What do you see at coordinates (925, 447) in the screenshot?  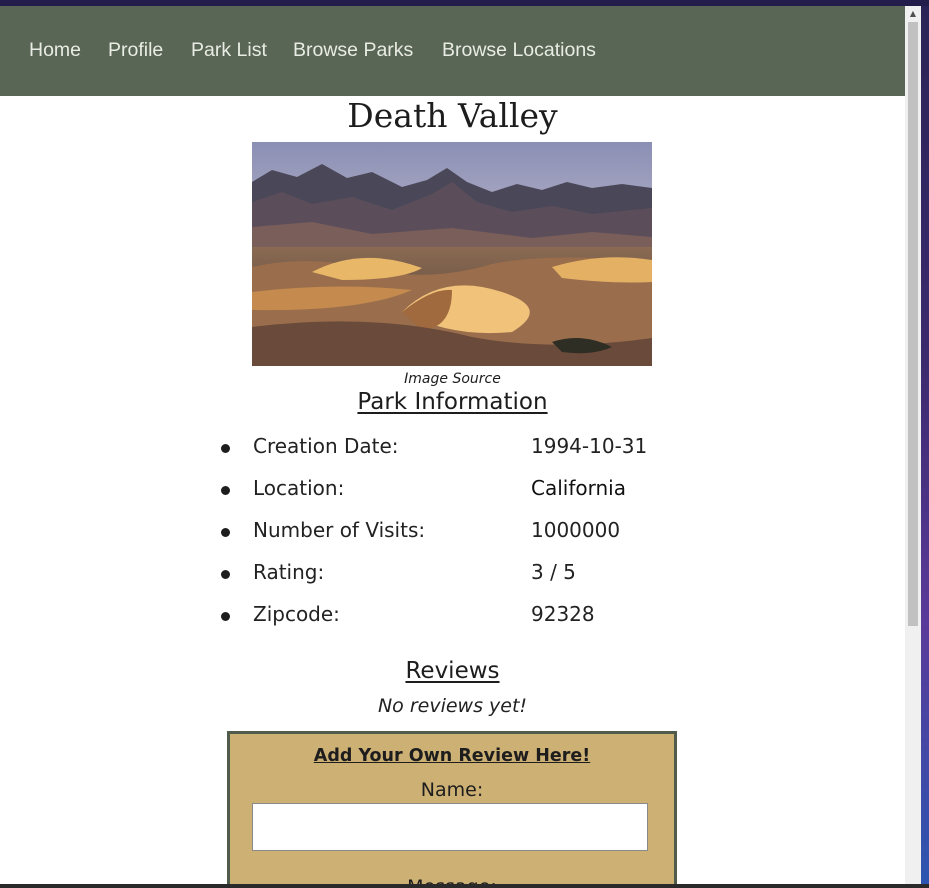 I see `desktop-background-edge` at bounding box center [925, 447].